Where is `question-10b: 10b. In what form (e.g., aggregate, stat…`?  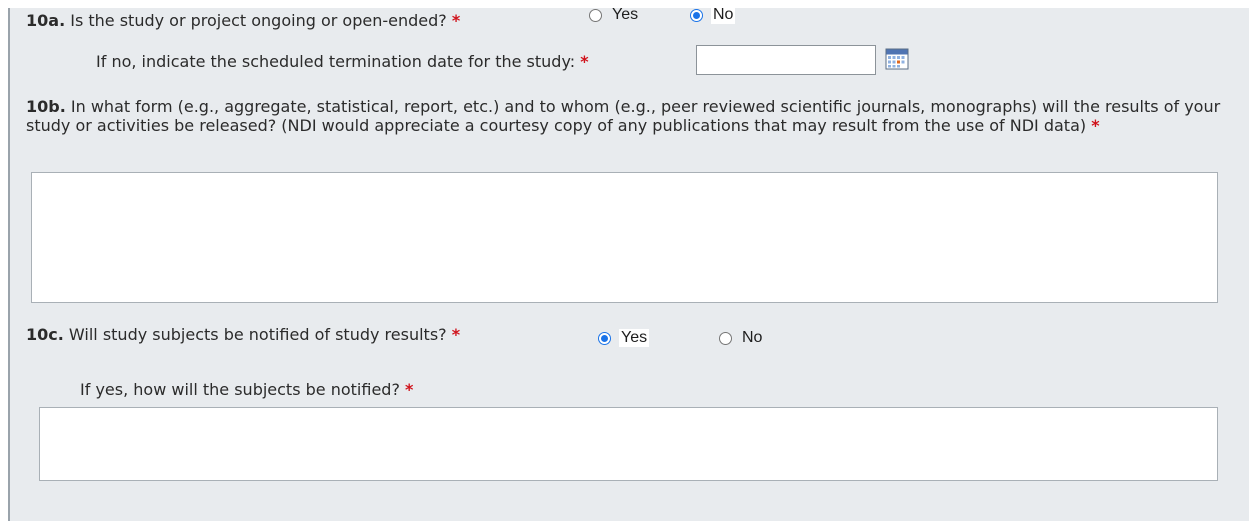 question-10b: 10b. In what form (e.g., aggregate, stat… is located at coordinates (626, 116).